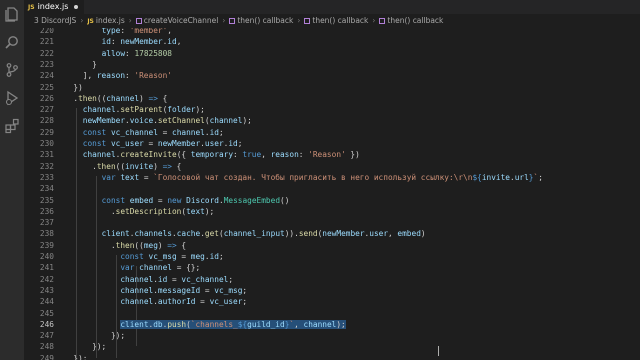 Image resolution: width=640 pixels, height=360 pixels. What do you see at coordinates (139, 245) in the screenshot?
I see `code-token: ((` at bounding box center [139, 245].